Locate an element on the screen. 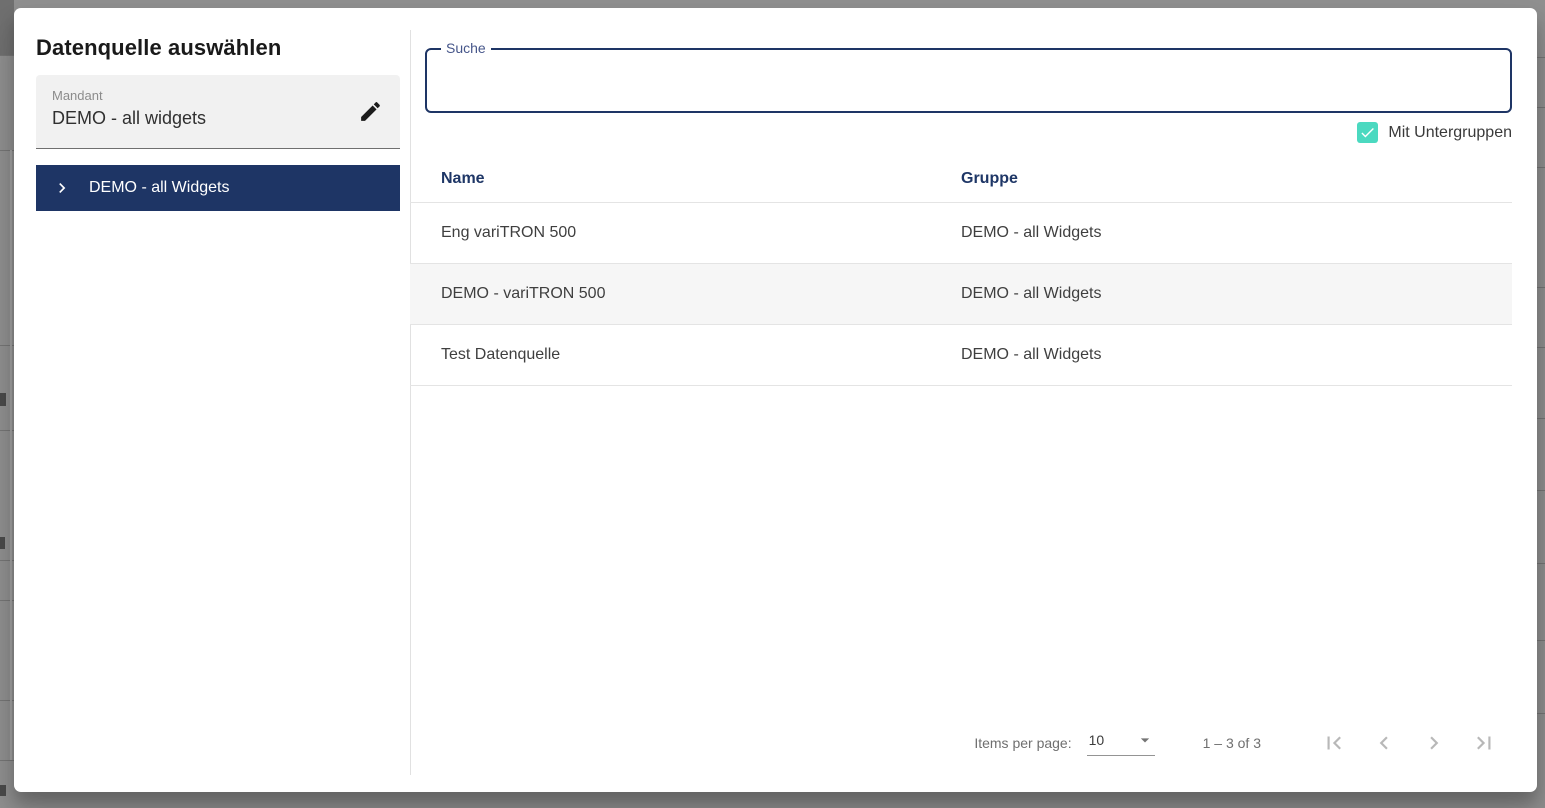 This screenshot has height=808, width=1545. cell-name: DEMO - variTRON 500 is located at coordinates (523, 293).